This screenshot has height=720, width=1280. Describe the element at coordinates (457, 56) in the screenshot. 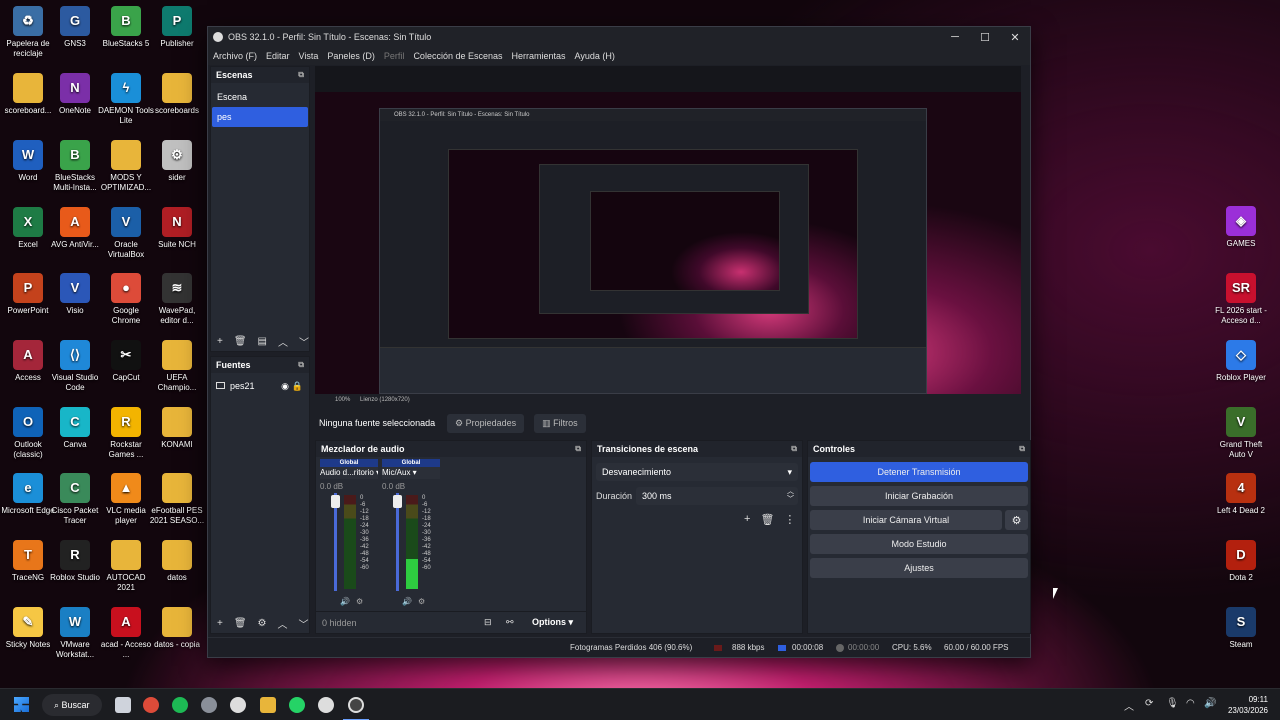

I see `menu-item: Colección de Escenas` at that location.